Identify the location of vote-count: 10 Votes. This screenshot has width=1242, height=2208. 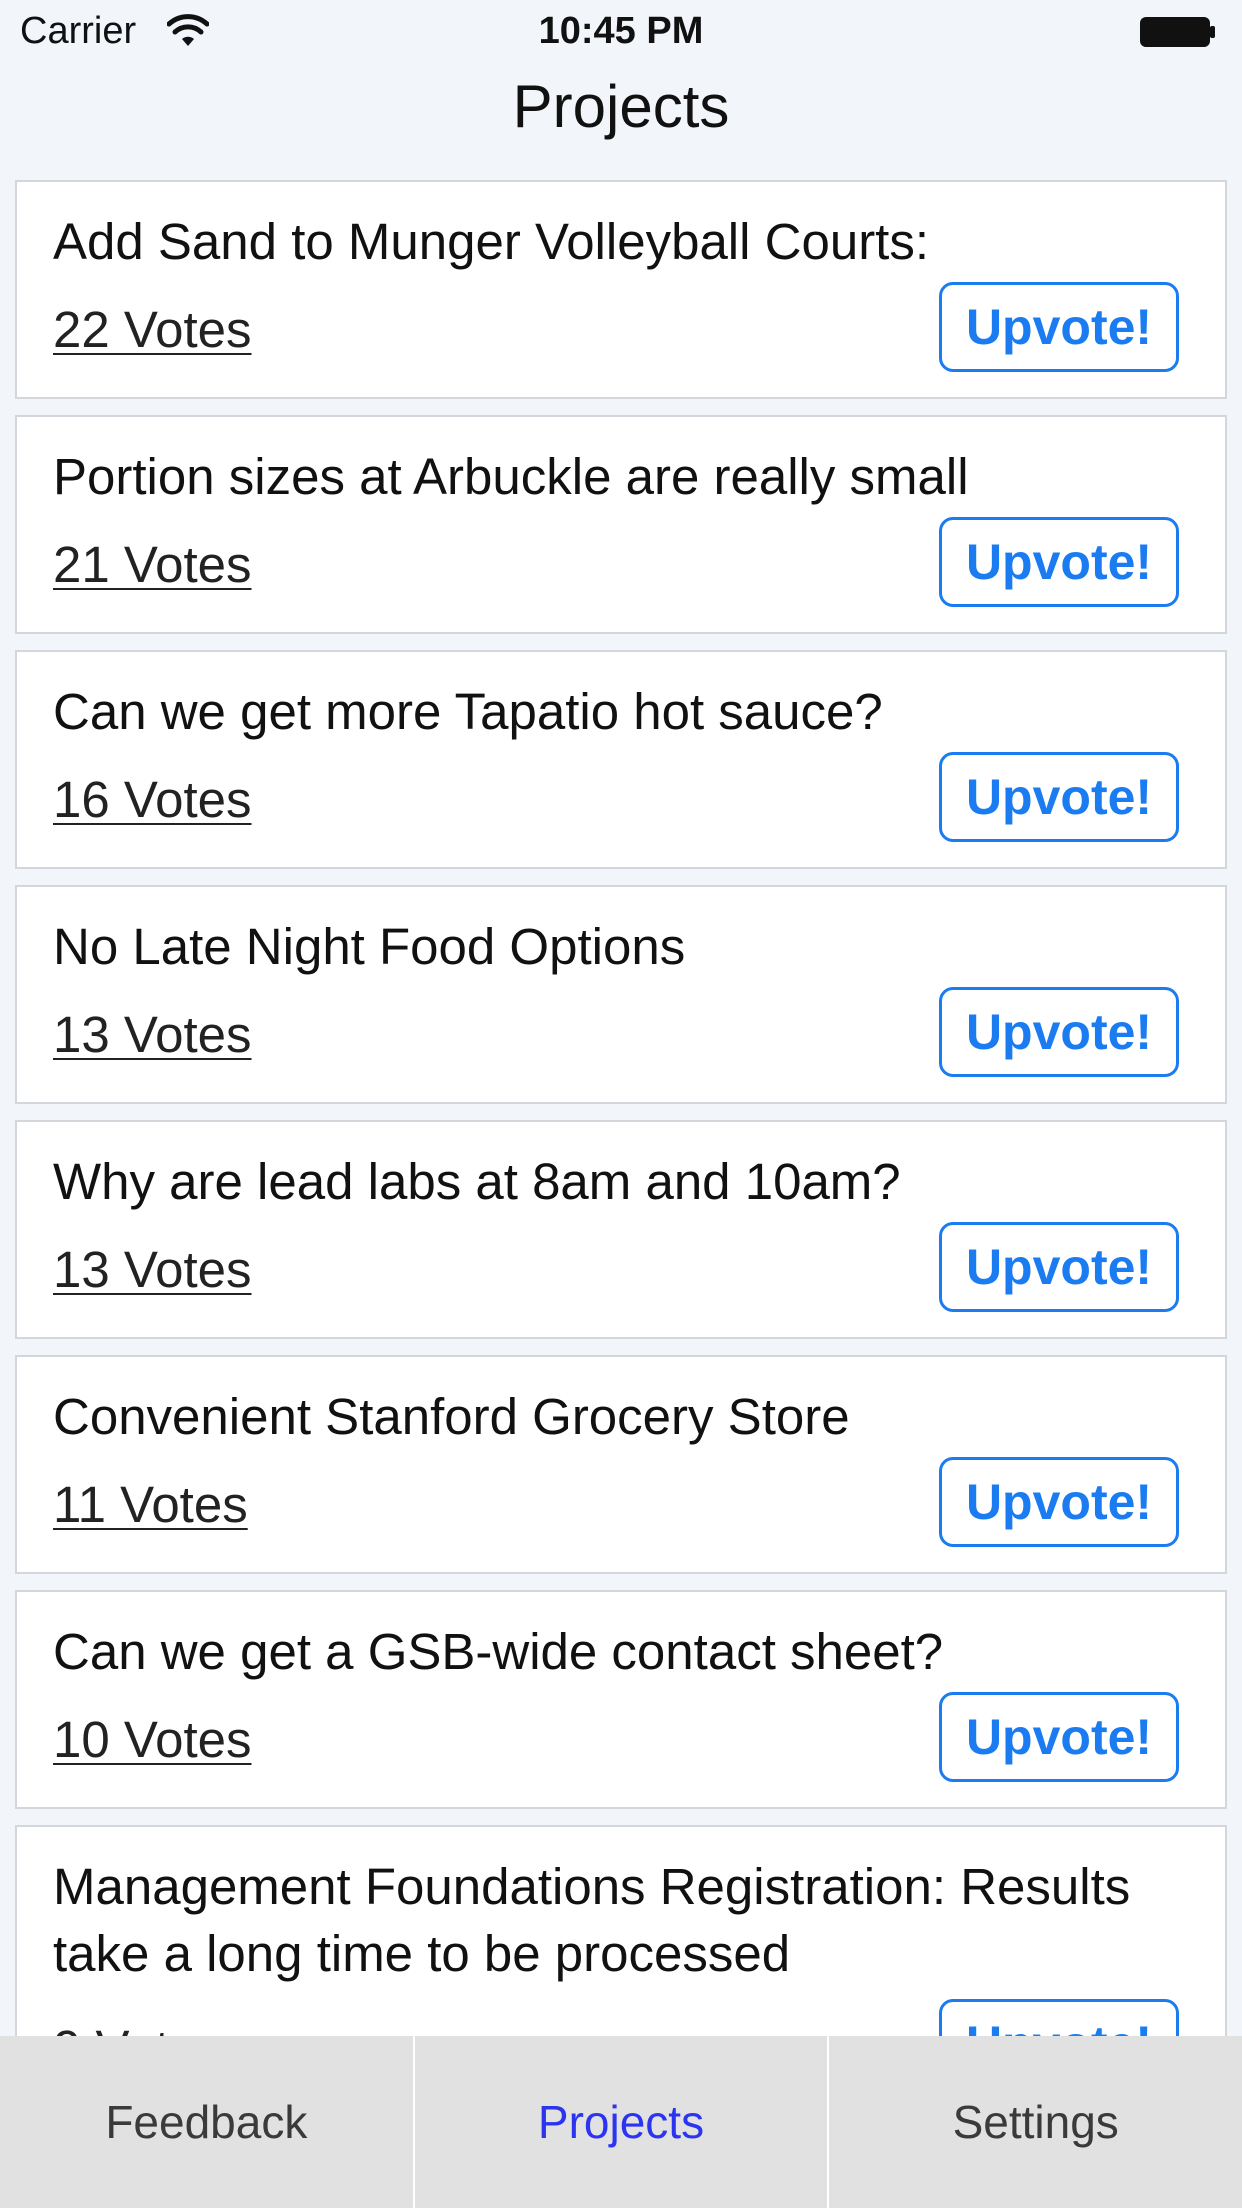
(152, 1739).